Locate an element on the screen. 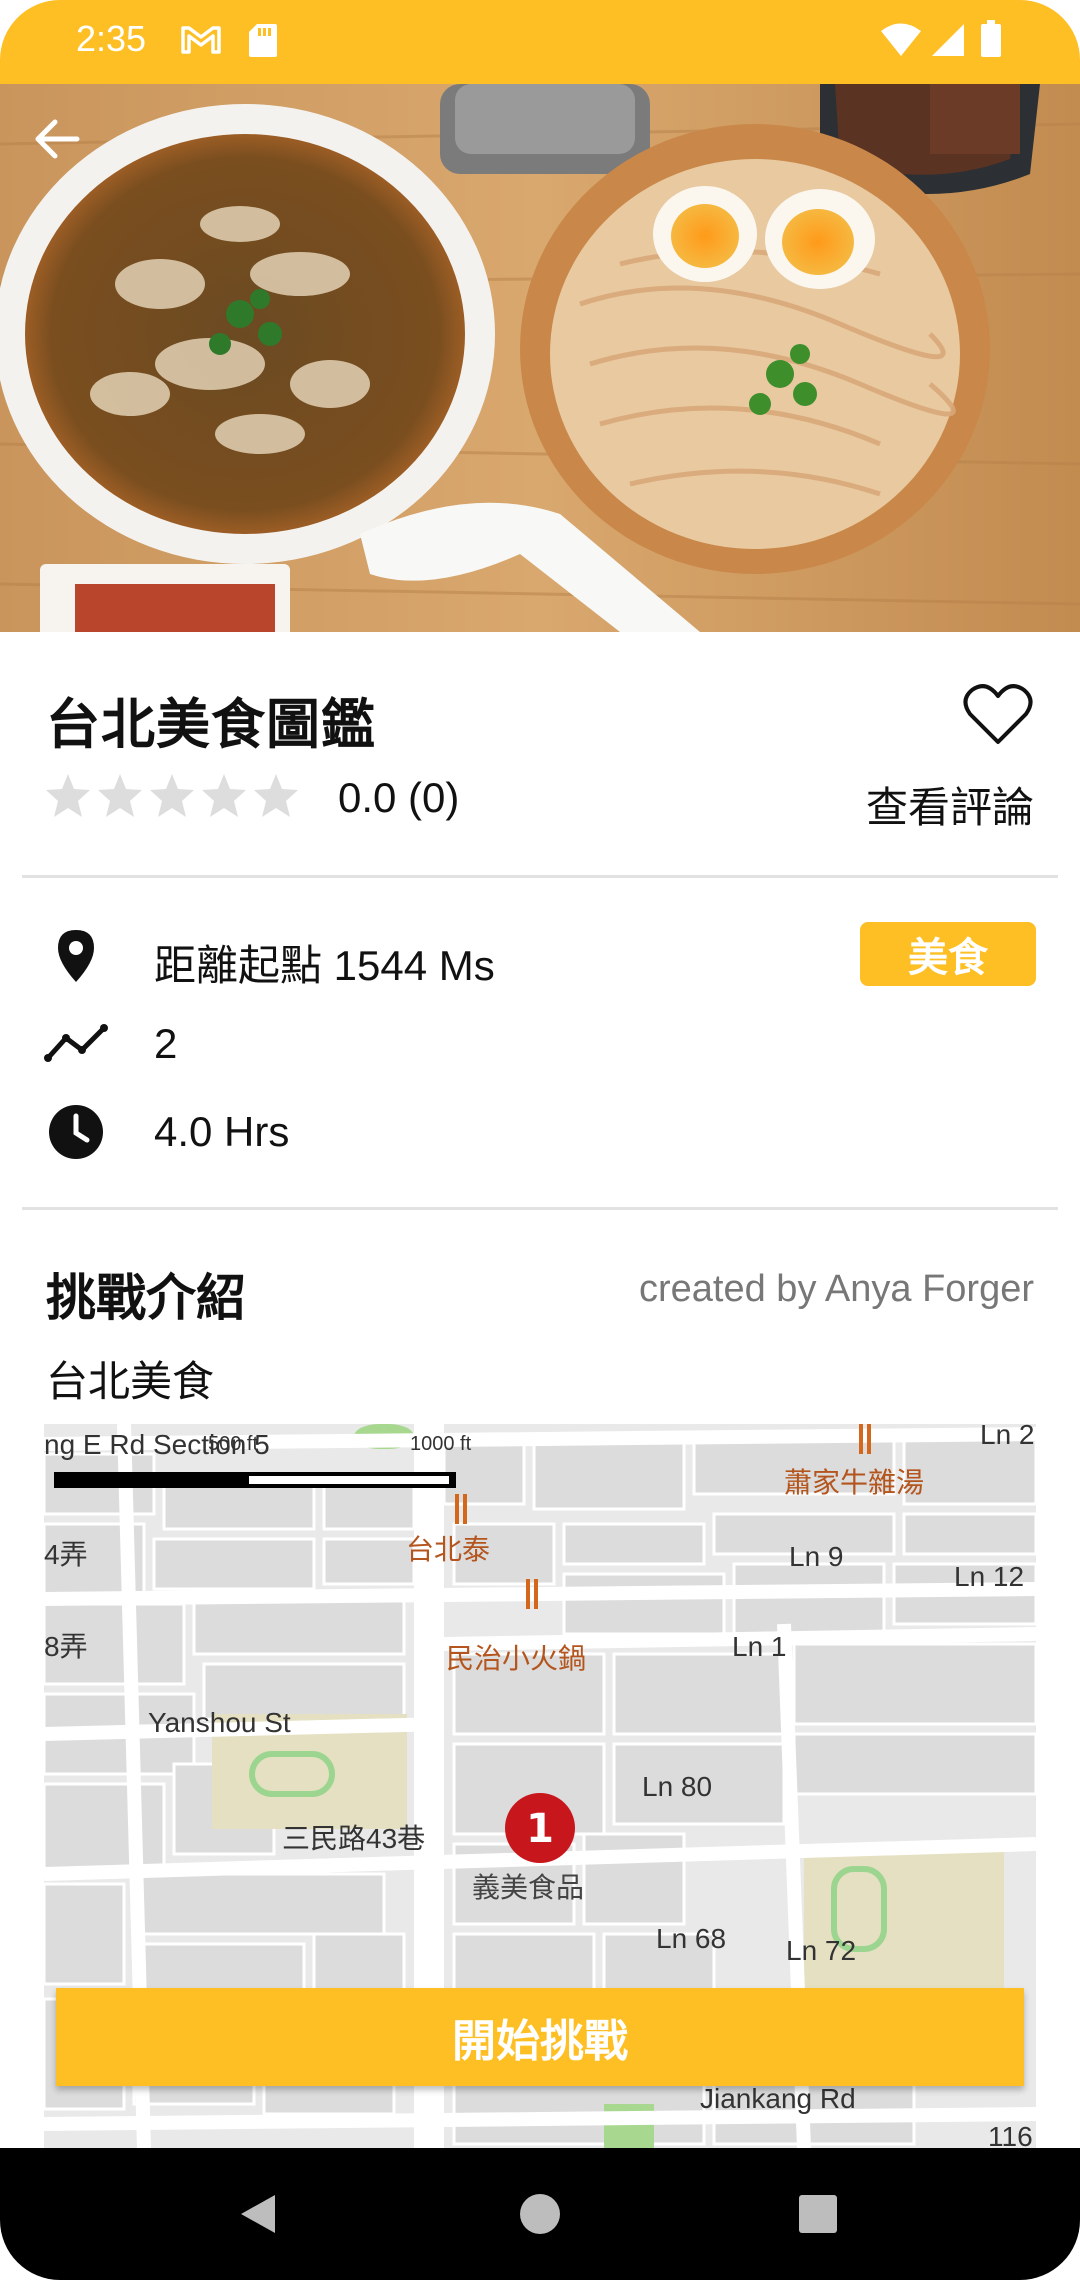 This screenshot has height=2280, width=1080. map-road-label: ng E Rd Section 5 is located at coordinates (157, 1444).